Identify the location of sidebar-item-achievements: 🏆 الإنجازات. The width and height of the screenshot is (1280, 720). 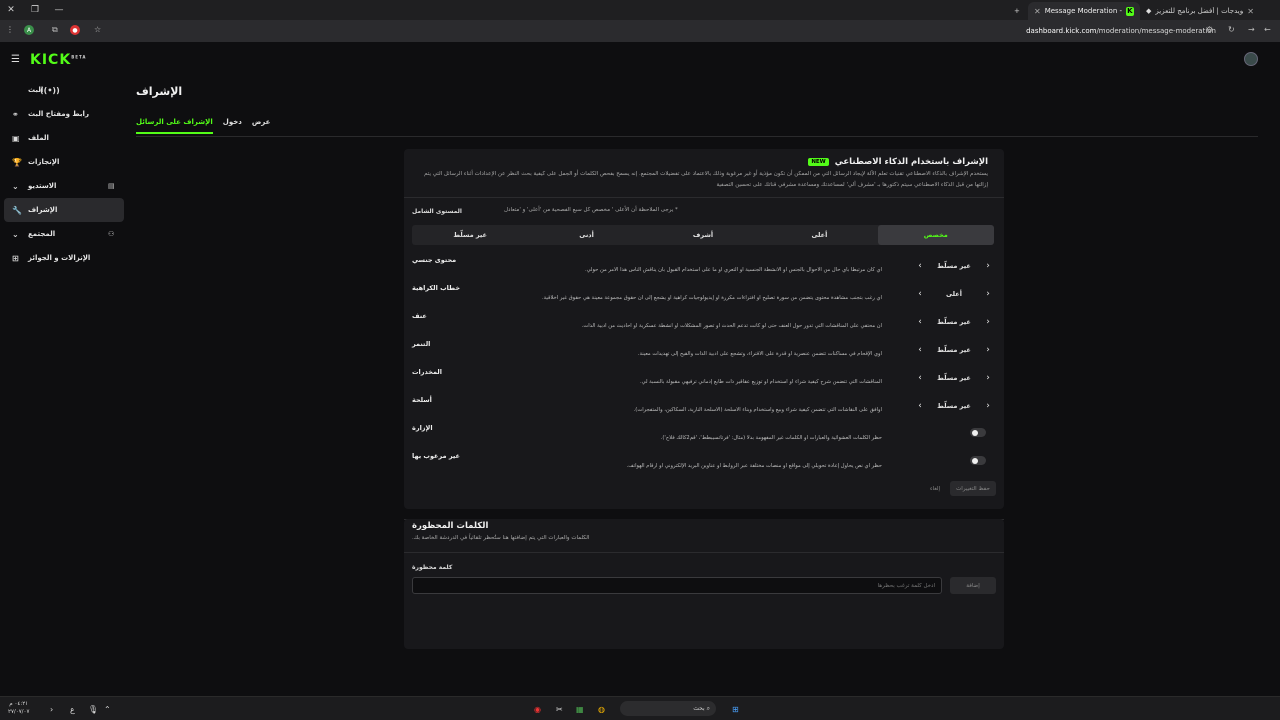
(64, 162).